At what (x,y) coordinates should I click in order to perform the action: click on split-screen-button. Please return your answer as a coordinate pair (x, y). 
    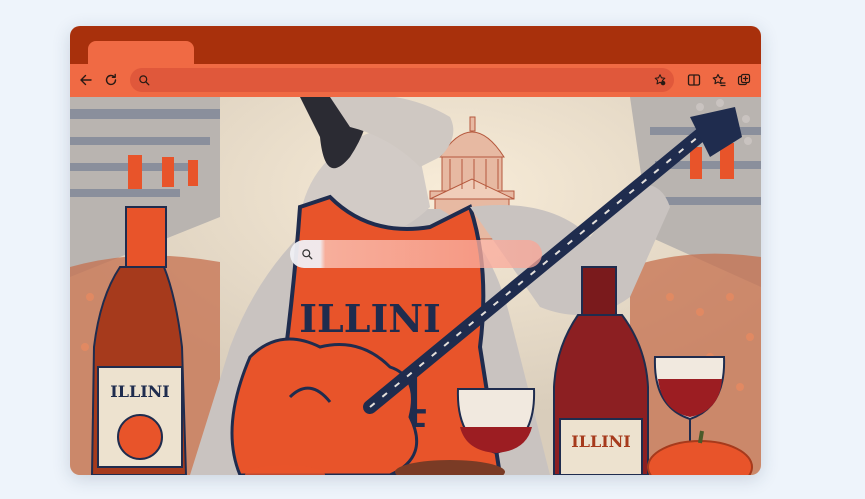
    Looking at the image, I should click on (694, 80).